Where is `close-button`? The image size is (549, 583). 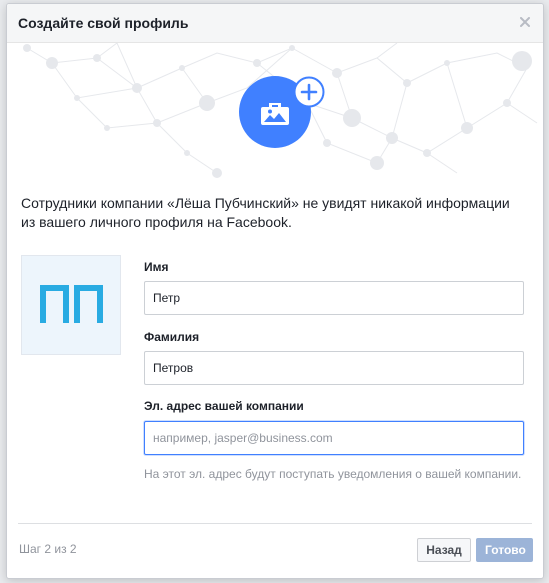
close-button is located at coordinates (525, 22).